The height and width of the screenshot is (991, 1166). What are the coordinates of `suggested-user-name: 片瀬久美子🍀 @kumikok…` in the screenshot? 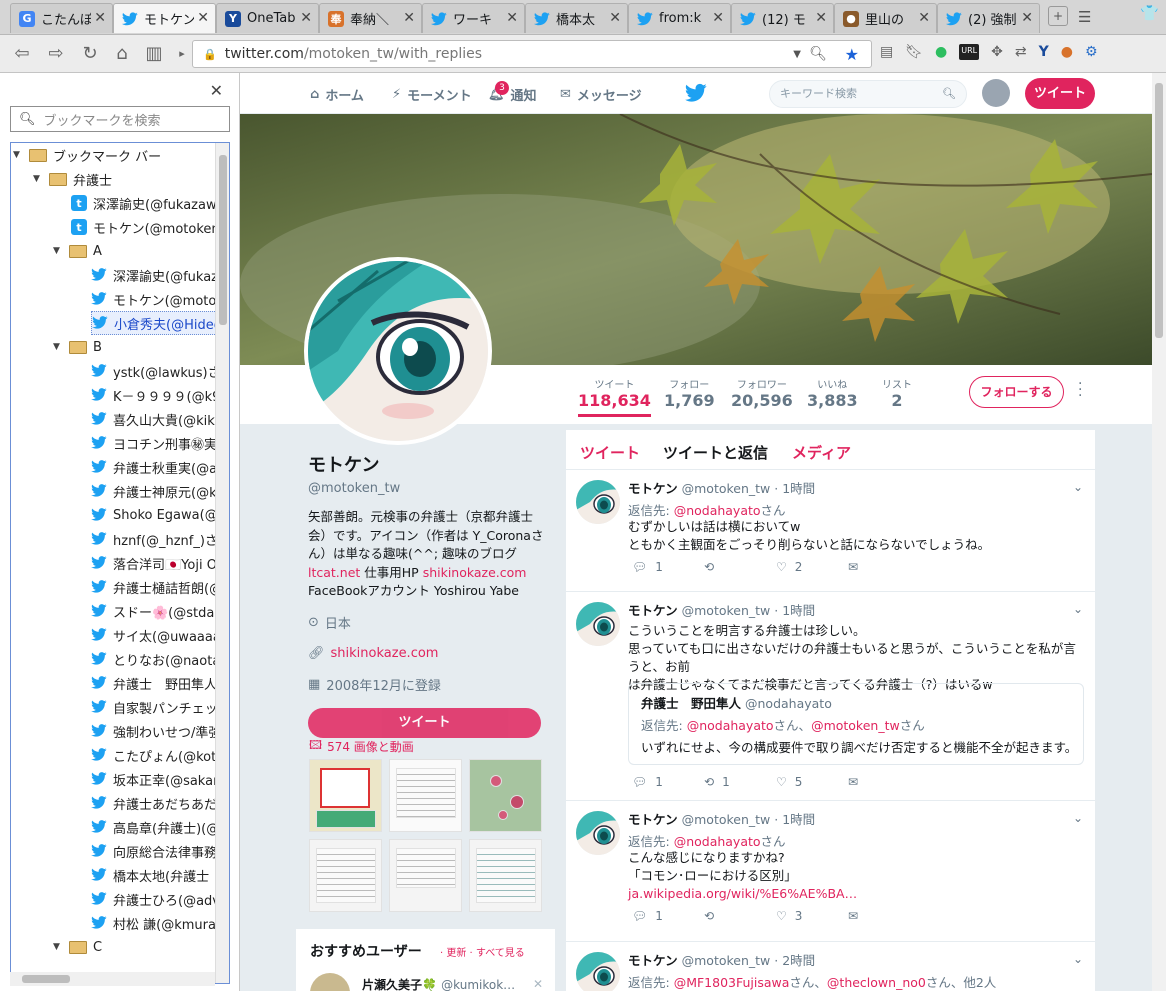 It's located at (438, 983).